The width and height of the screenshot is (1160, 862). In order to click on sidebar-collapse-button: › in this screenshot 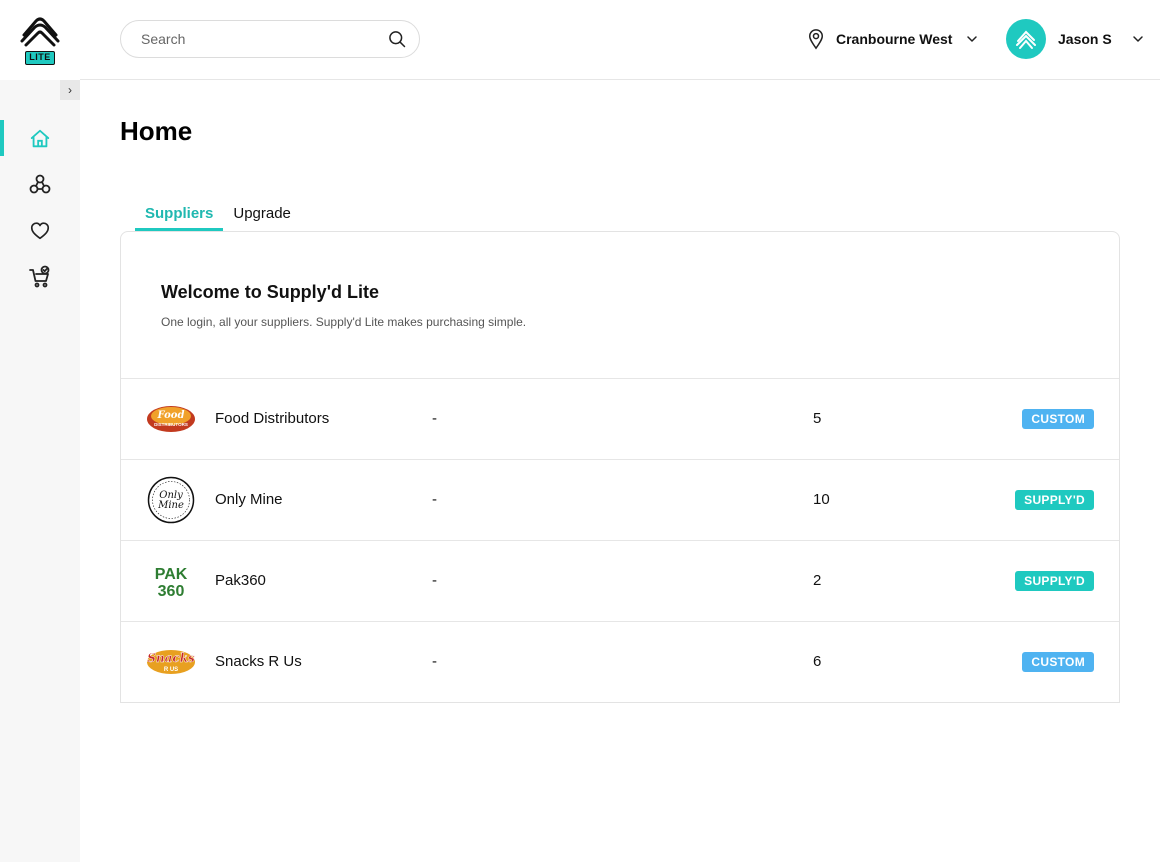, I will do `click(70, 90)`.